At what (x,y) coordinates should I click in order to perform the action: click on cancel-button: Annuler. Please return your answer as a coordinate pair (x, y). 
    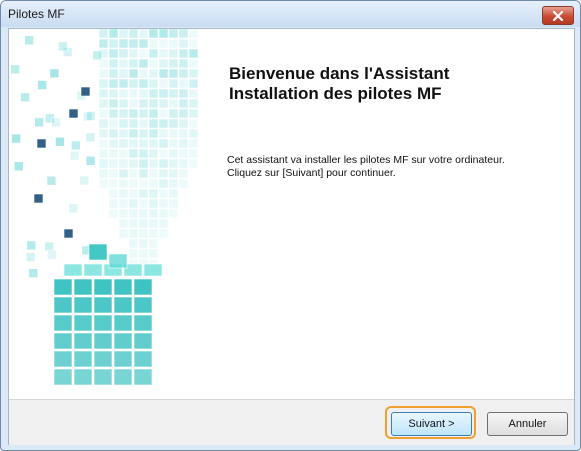
    Looking at the image, I should click on (527, 424).